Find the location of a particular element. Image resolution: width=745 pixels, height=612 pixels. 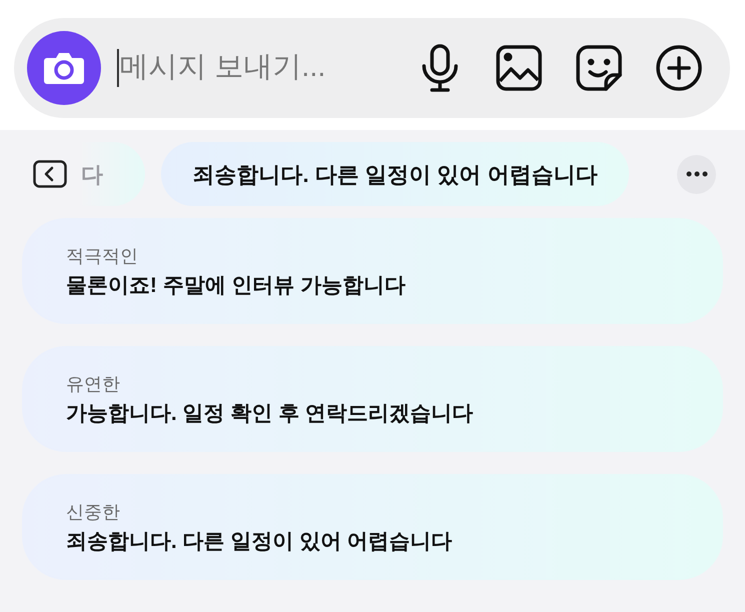

suggestion-chip: 죄송합니다. 다른 일정이 있어 어렵습니다 is located at coordinates (395, 174).